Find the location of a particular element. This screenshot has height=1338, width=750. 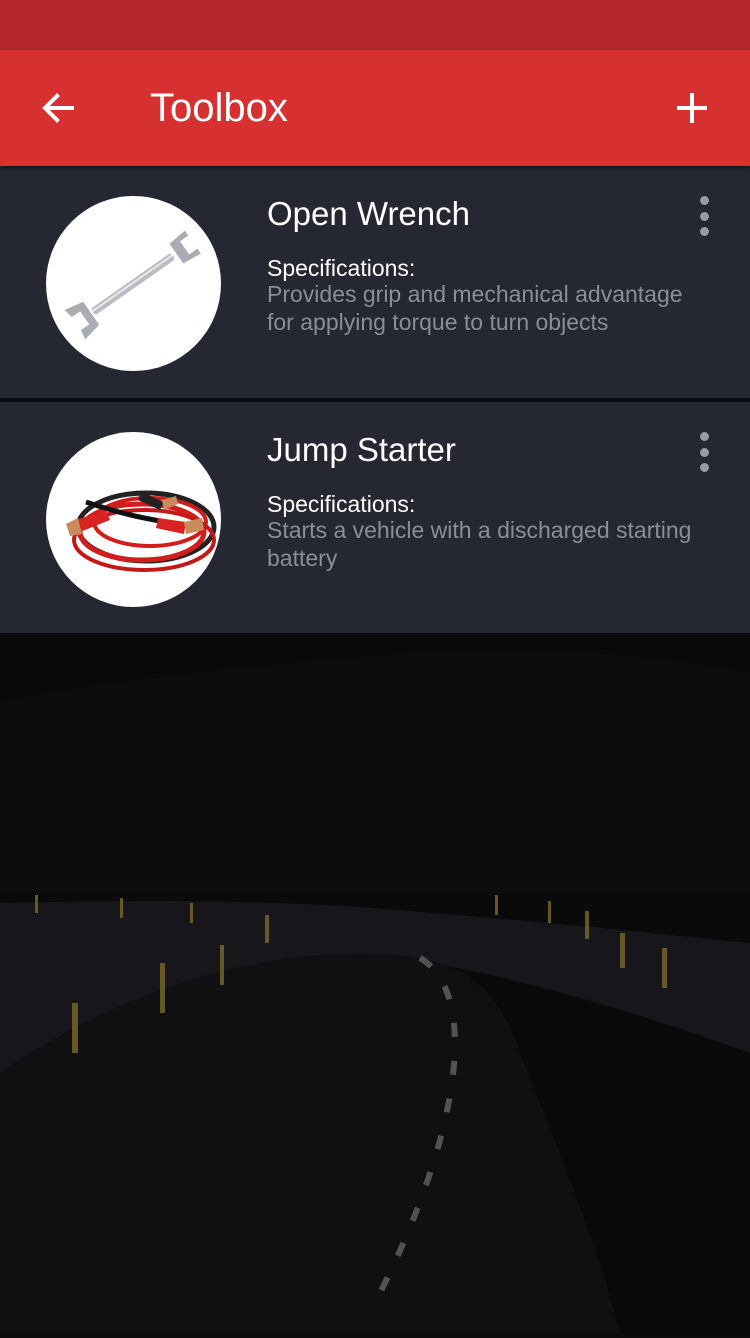

page-title: Toolbox is located at coordinates (219, 108).